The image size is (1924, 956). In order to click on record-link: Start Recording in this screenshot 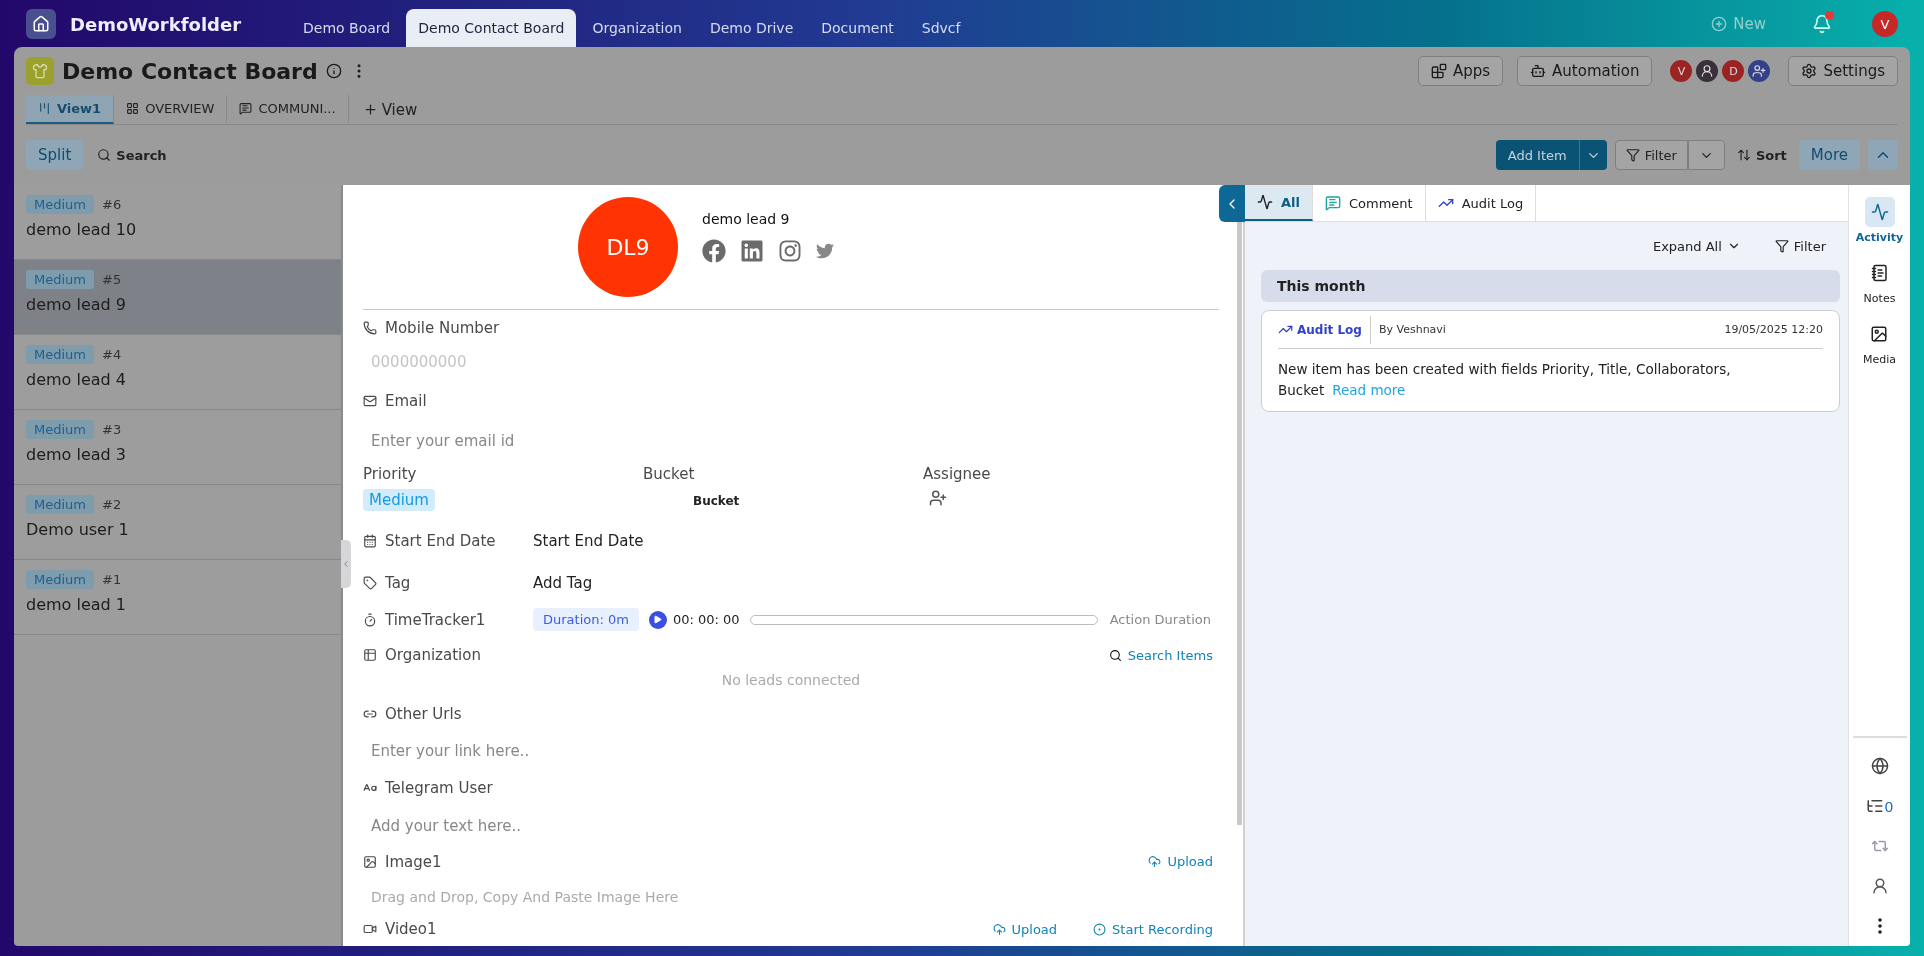, I will do `click(1153, 929)`.